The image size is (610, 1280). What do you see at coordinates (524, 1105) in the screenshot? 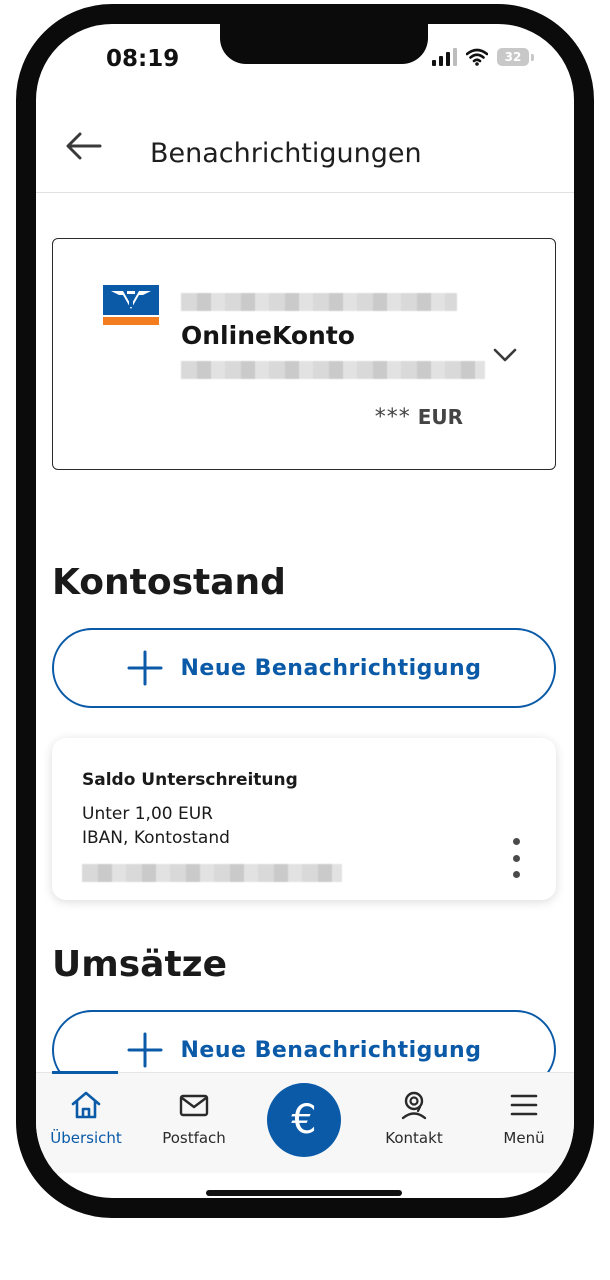
I see `menu-icon` at bounding box center [524, 1105].